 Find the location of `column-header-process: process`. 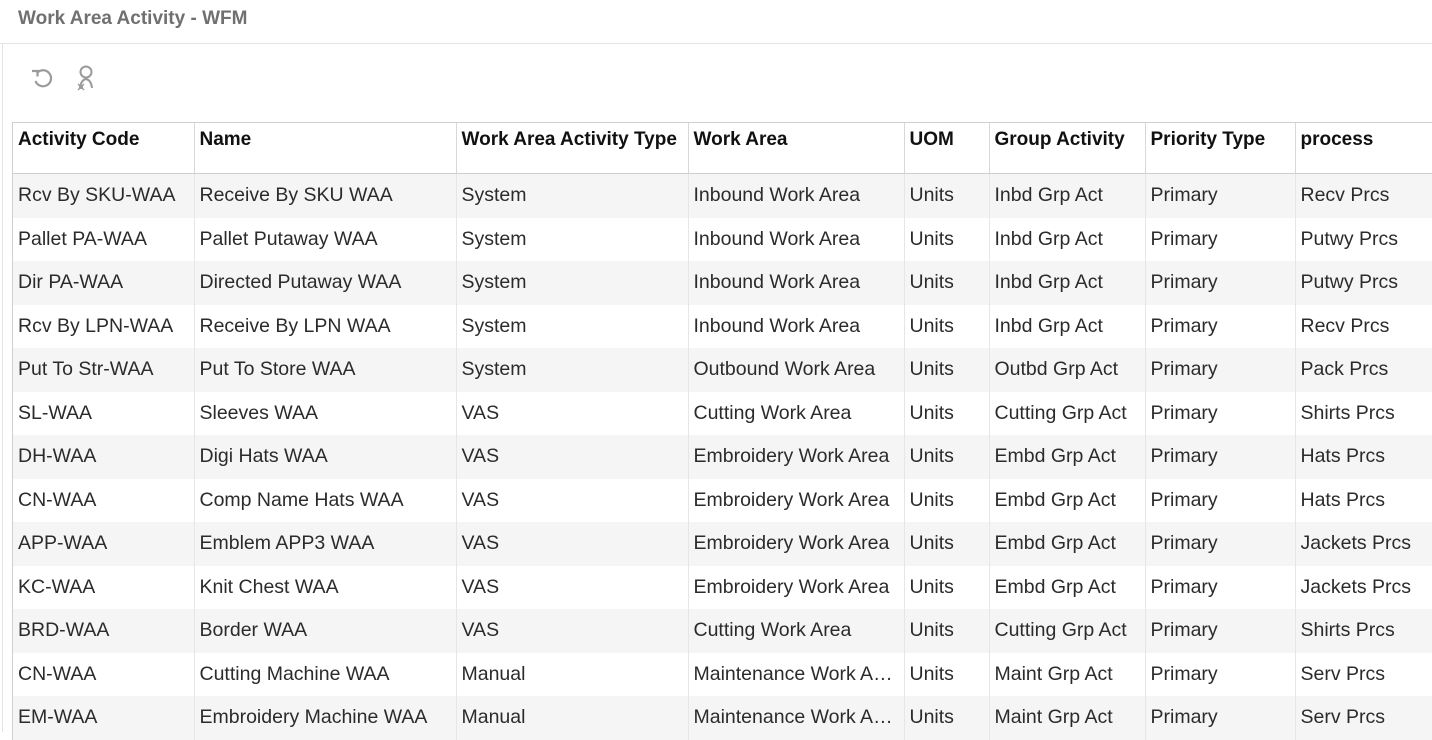

column-header-process: process is located at coordinates (1363, 148).